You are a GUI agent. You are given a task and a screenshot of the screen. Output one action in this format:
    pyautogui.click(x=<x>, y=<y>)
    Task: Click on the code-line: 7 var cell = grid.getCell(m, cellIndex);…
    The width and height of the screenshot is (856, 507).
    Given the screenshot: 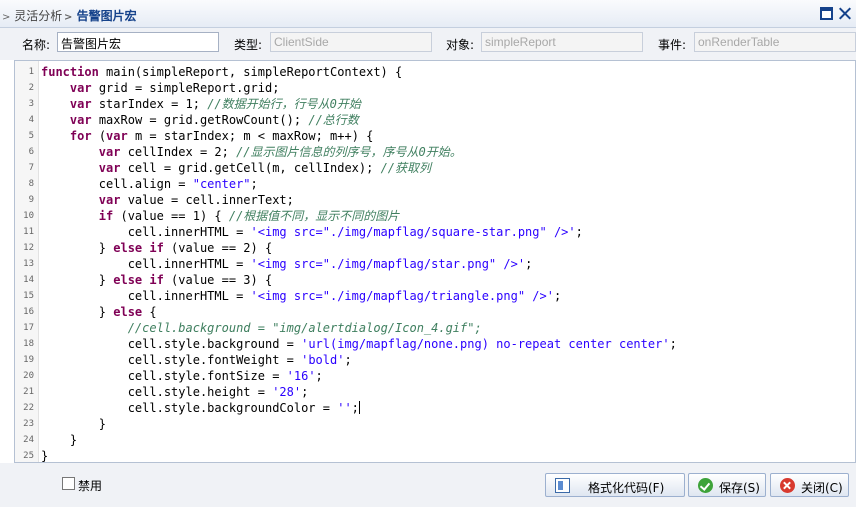 What is the action you would take?
    pyautogui.click(x=435, y=168)
    